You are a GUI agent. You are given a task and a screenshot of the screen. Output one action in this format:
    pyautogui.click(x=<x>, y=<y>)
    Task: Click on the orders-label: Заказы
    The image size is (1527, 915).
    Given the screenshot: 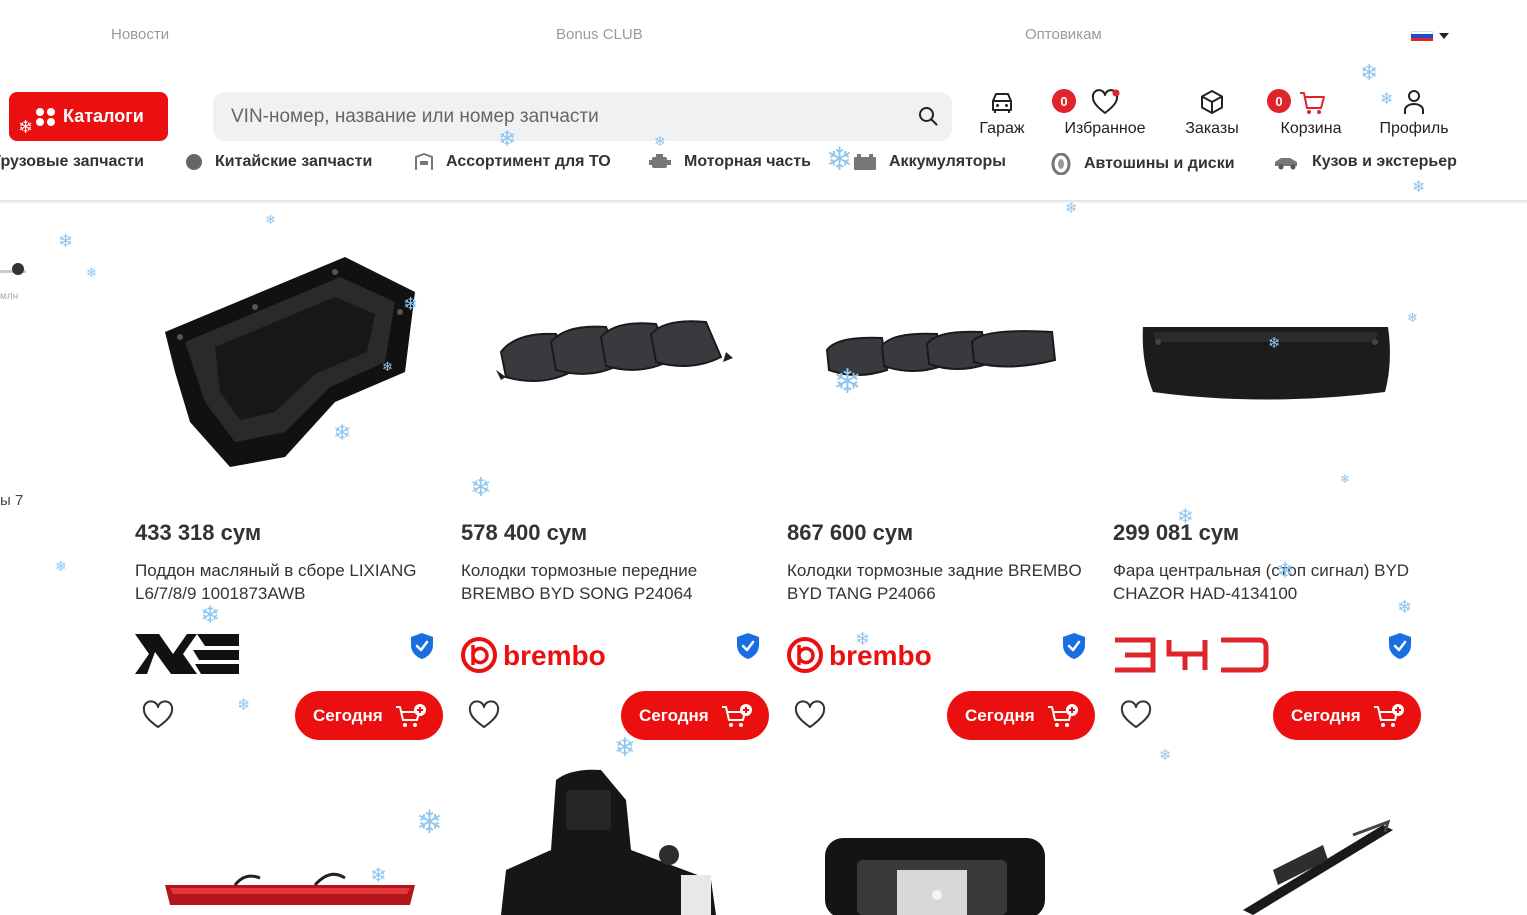 What is the action you would take?
    pyautogui.click(x=1212, y=128)
    